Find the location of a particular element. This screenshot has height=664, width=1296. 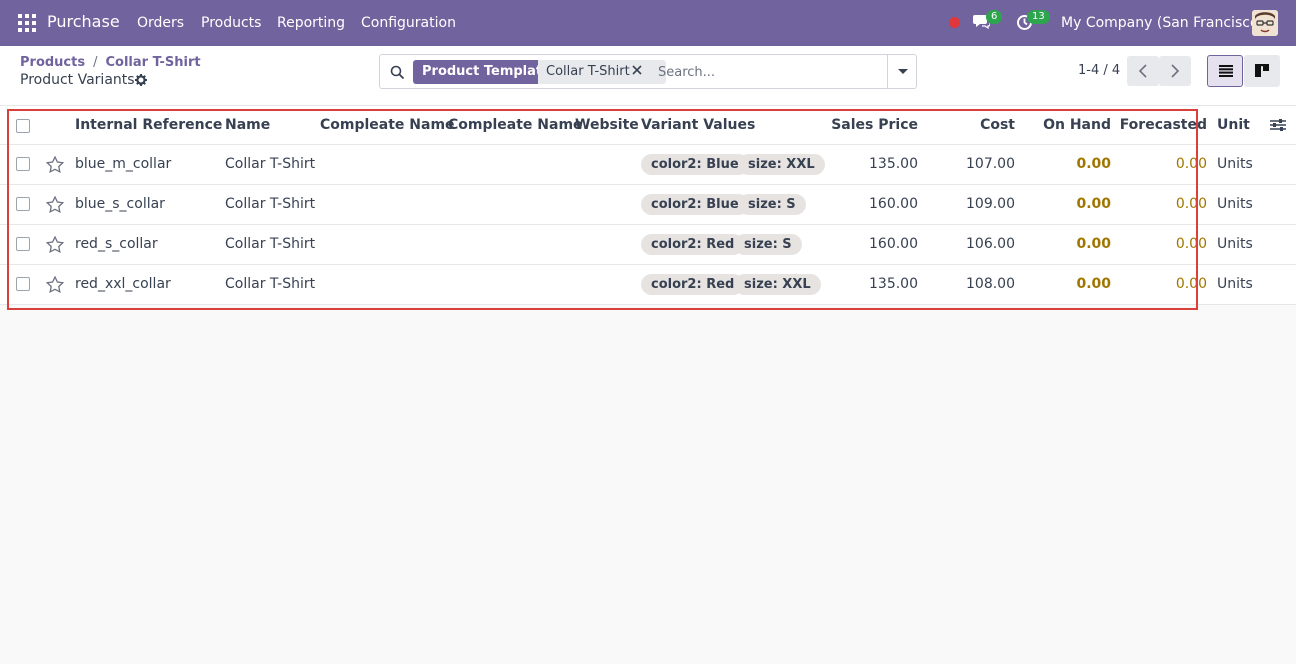

cell-cost: 108.00 is located at coordinates (990, 284).